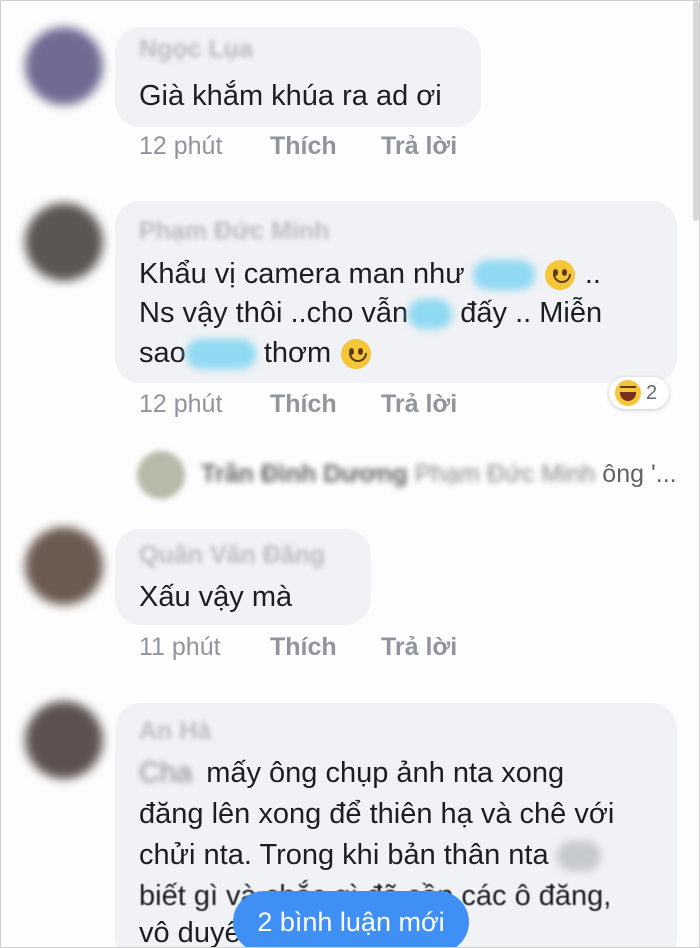 The image size is (700, 948). I want to click on comment-text-line: Cha mấy ông chụp ảnh nta xong, so click(351, 773).